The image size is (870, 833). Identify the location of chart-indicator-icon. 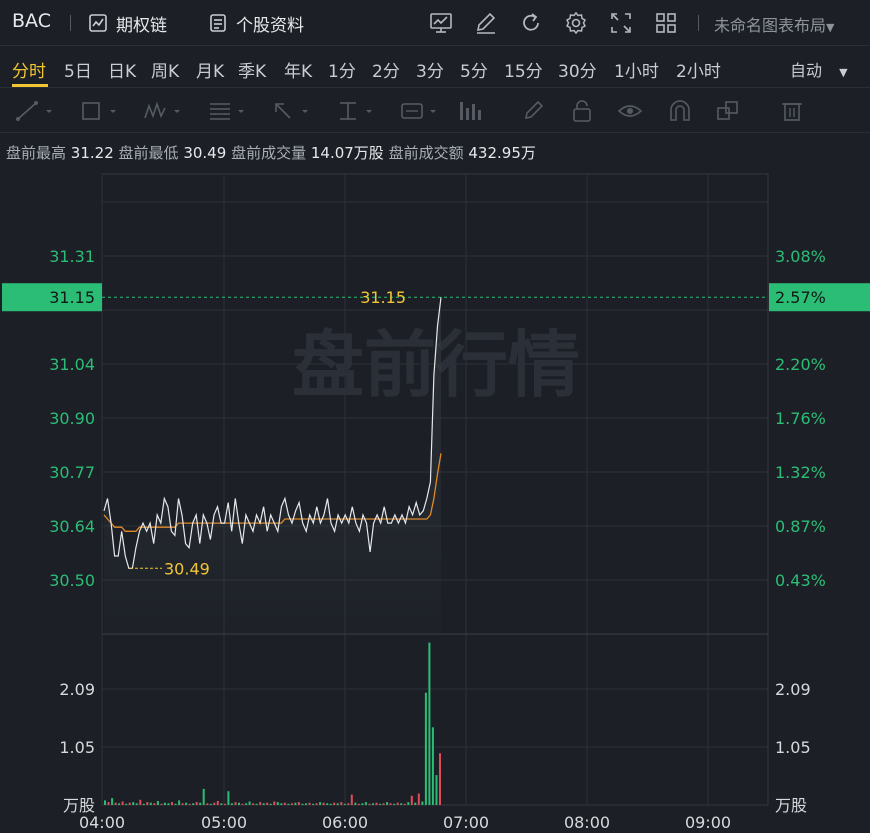
(441, 23).